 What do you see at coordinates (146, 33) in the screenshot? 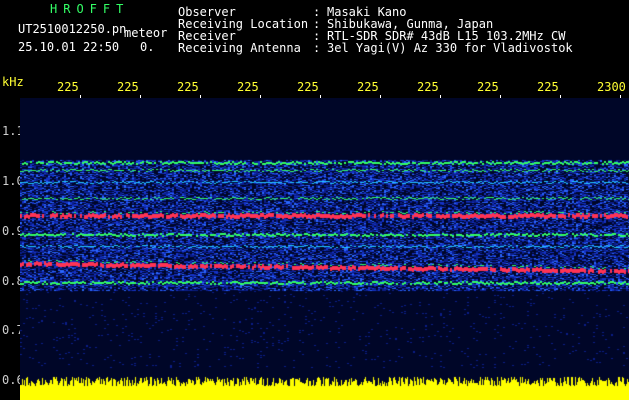
I see `mode-label: meteor` at bounding box center [146, 33].